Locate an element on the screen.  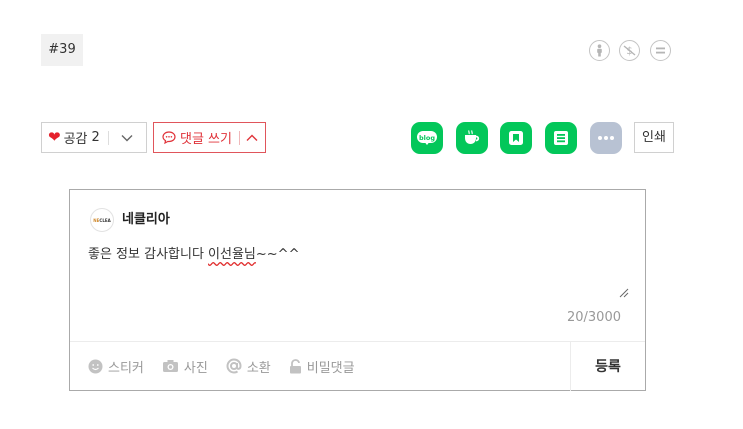
like-control: ❤ 공감 2 is located at coordinates (94, 137).